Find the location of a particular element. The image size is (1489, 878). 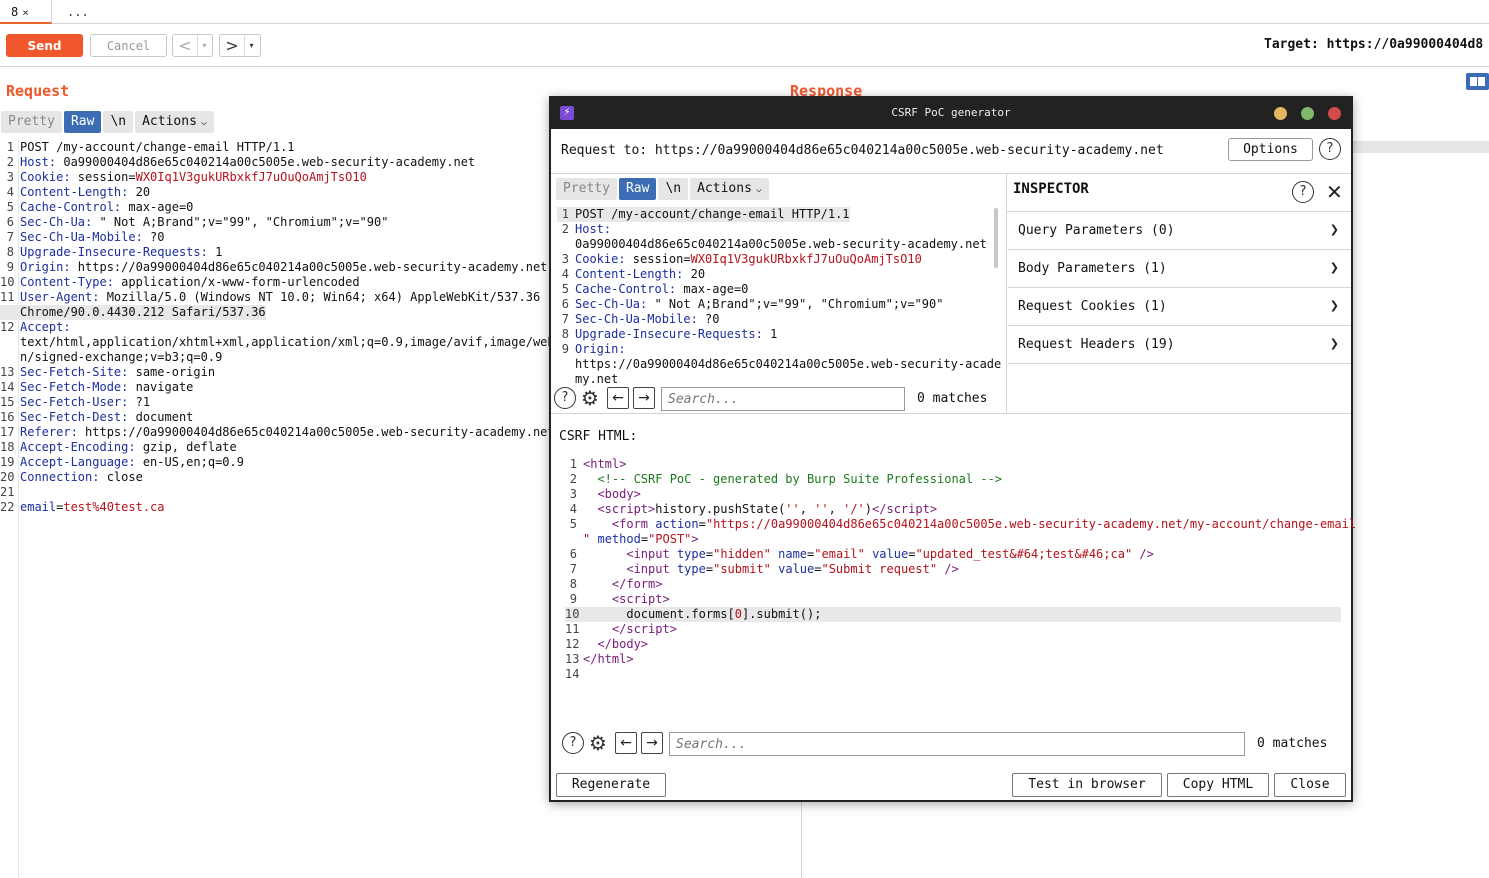

chevron-down-icon: ⌵ is located at coordinates (203, 122).